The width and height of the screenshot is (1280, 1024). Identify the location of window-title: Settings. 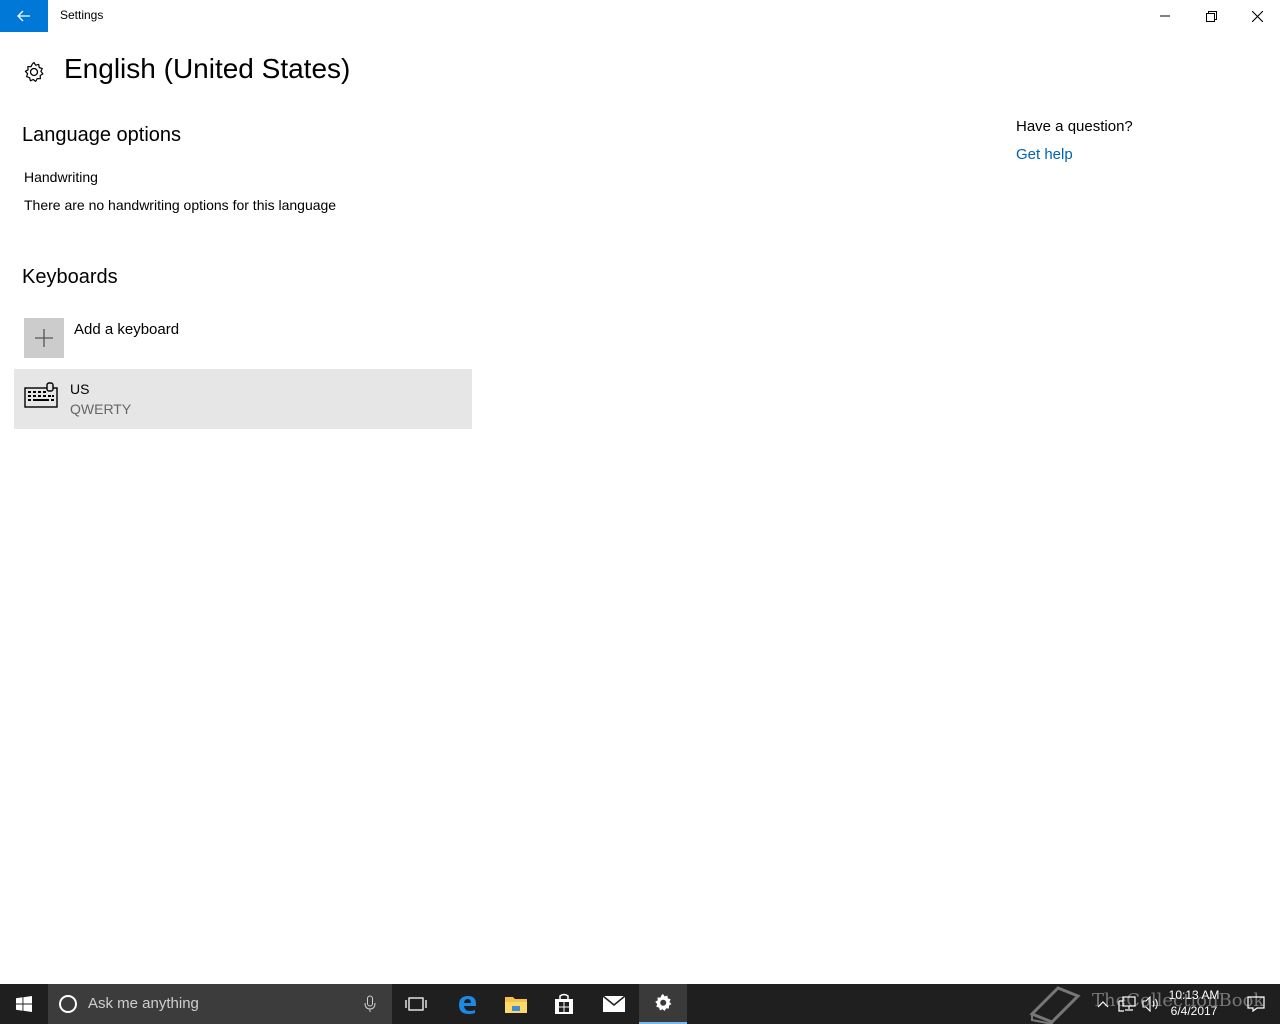
(82, 15).